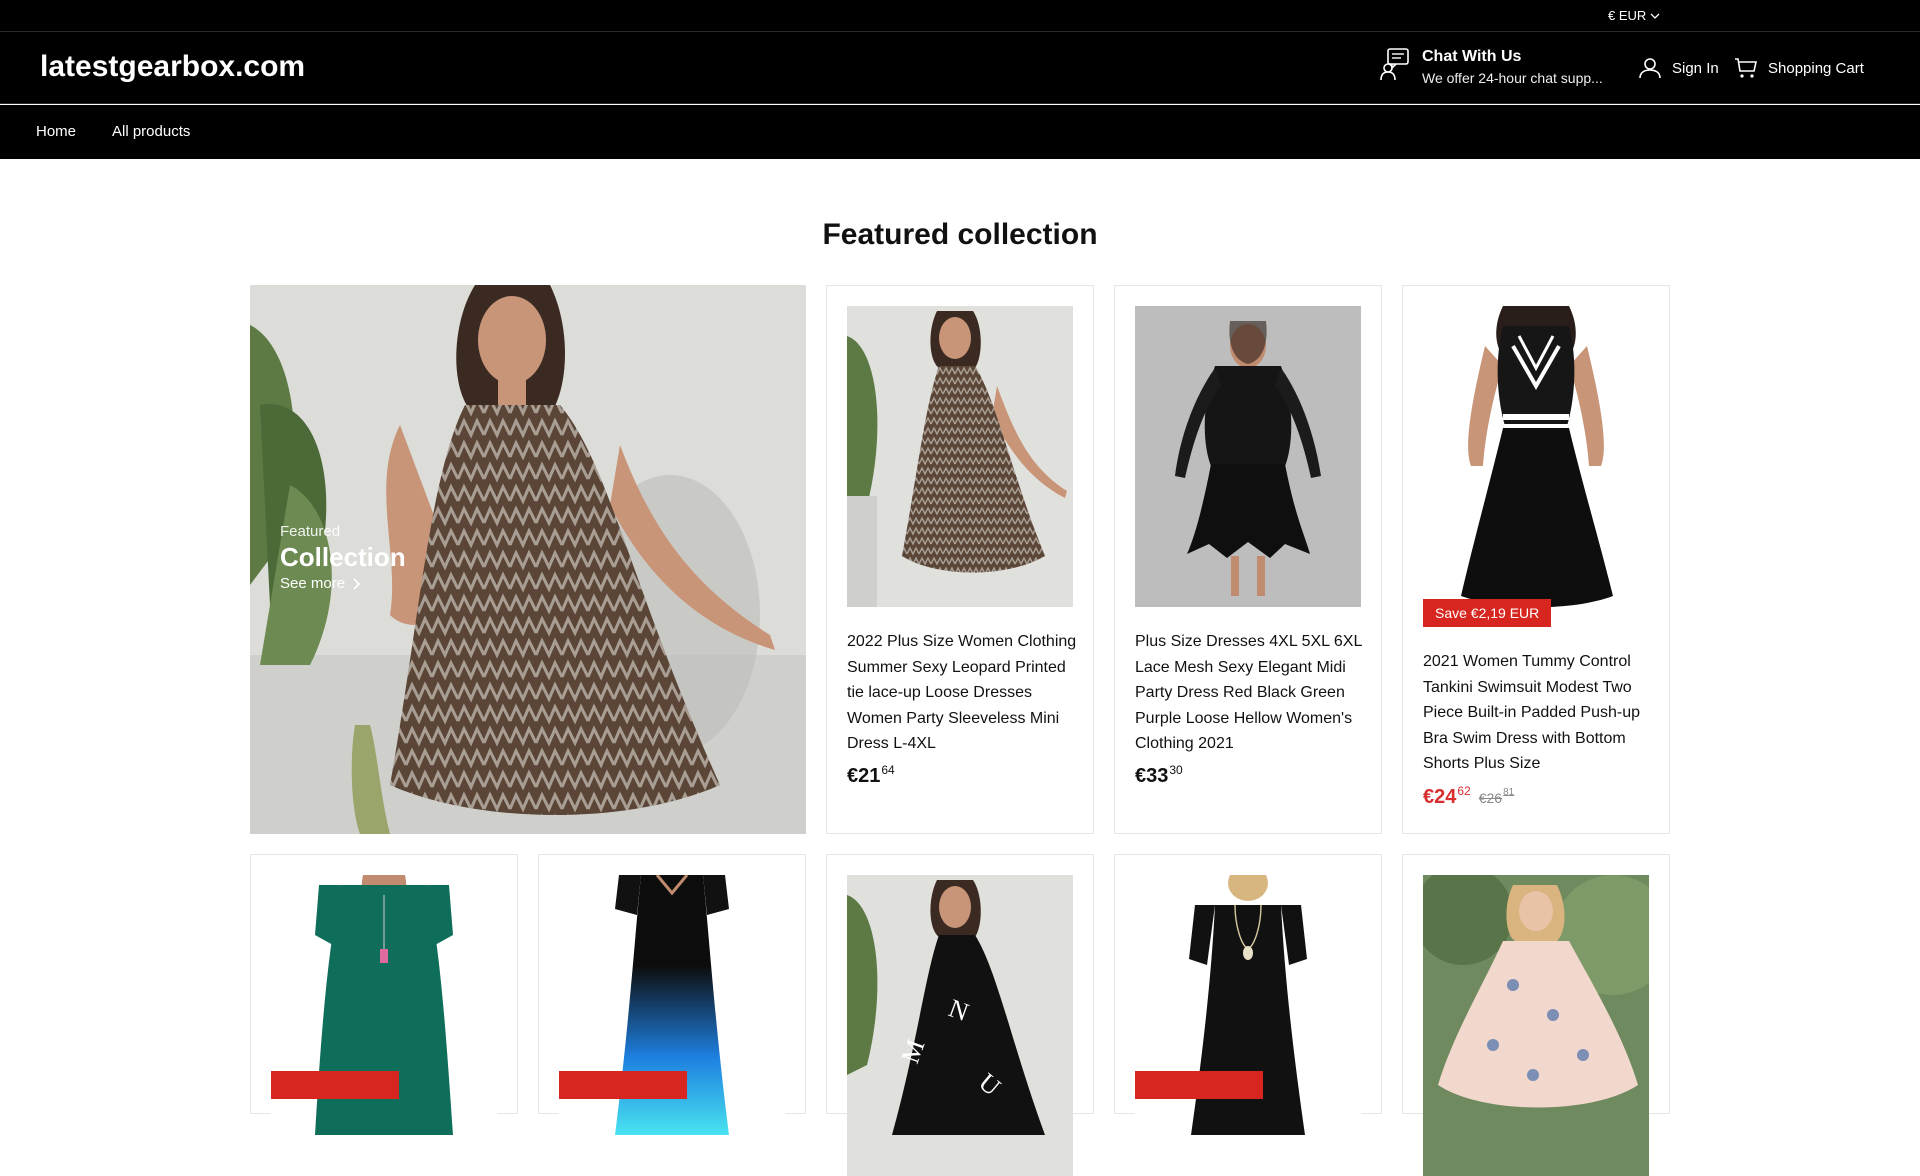 Image resolution: width=1920 pixels, height=1176 pixels. What do you see at coordinates (1695, 68) in the screenshot?
I see `sign-in-label: Sign In` at bounding box center [1695, 68].